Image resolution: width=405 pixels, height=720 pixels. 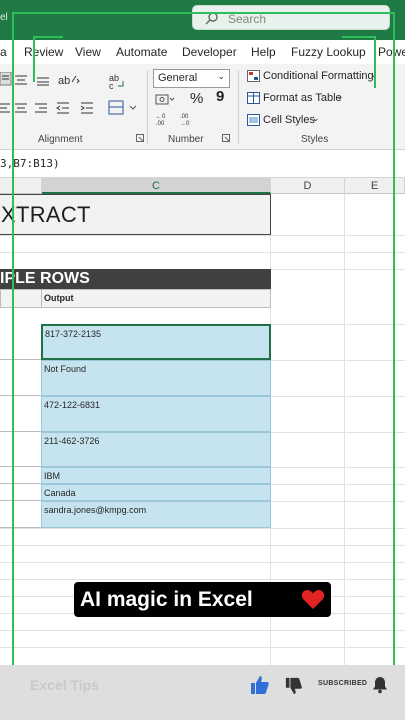 What do you see at coordinates (69, 80) in the screenshot?
I see `orientation-icon: ab` at bounding box center [69, 80].